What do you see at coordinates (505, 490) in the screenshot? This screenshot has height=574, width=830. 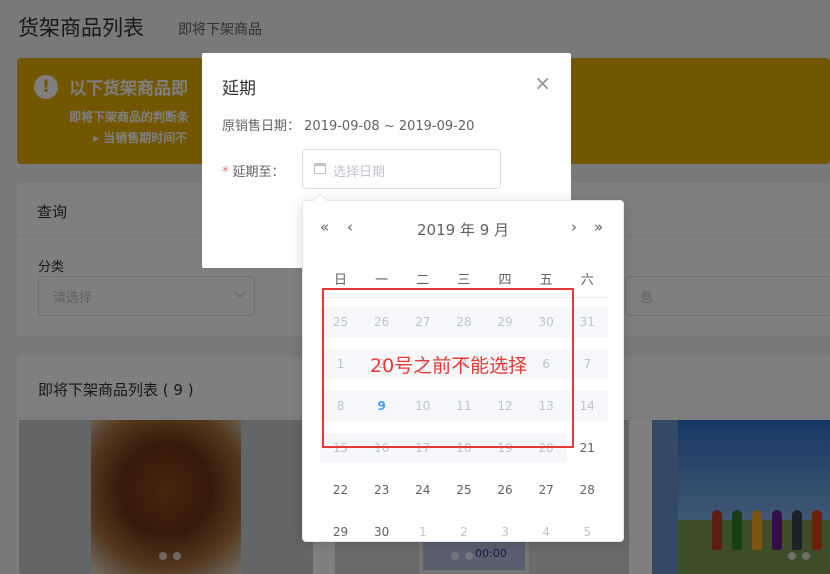 I see `date-cell: 26` at bounding box center [505, 490].